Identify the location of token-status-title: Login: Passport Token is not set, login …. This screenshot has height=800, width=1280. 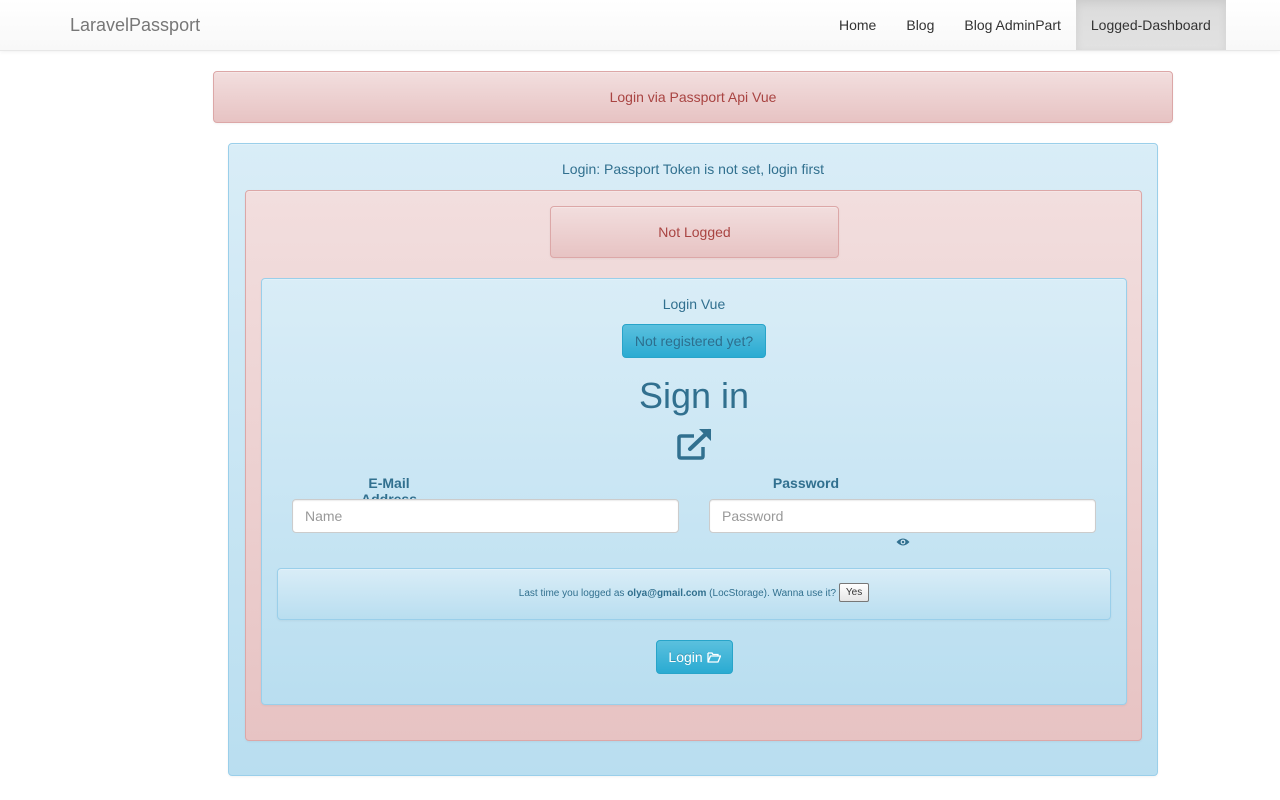
(693, 169).